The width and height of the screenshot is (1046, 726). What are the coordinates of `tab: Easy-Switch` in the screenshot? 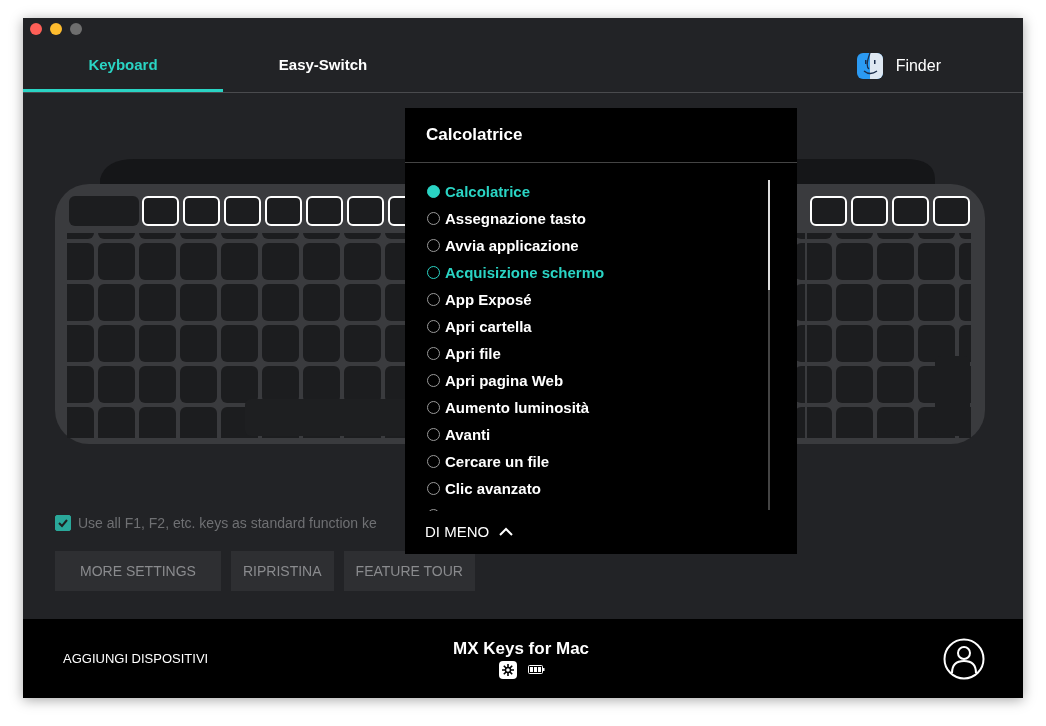 It's located at (323, 66).